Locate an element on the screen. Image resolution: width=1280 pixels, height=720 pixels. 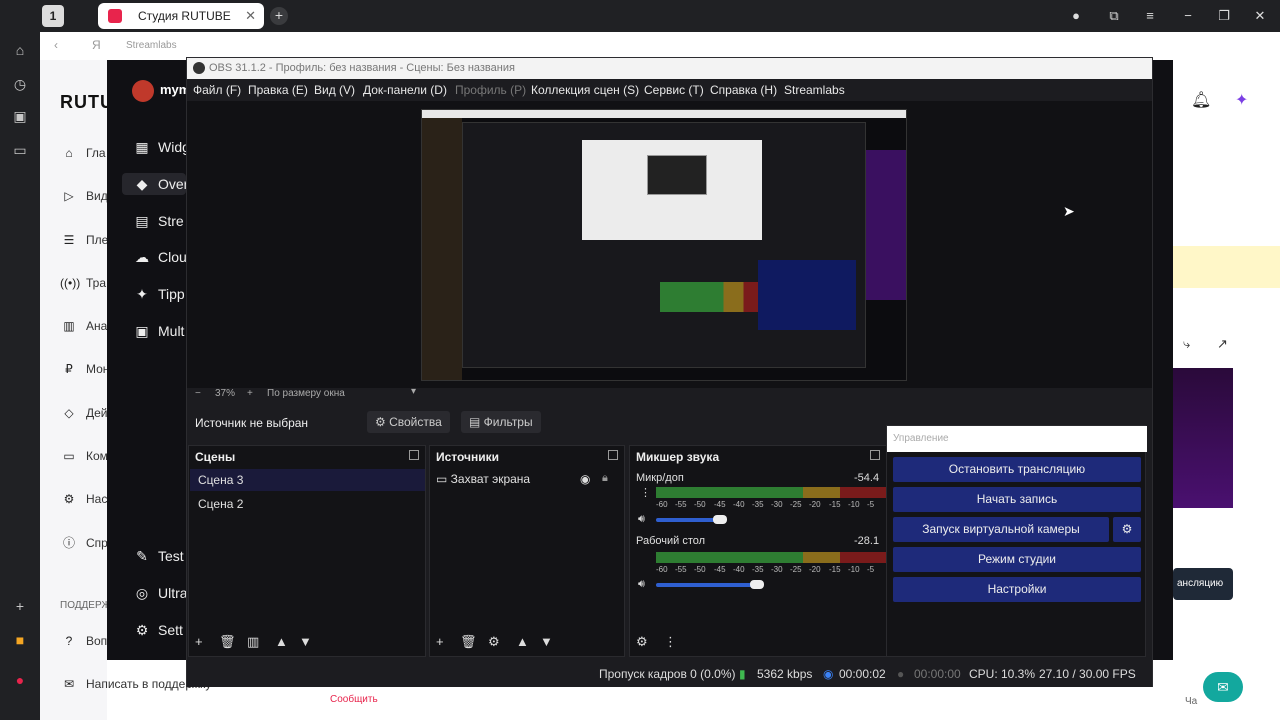
streamlabs-nav-item: ⚙ Sett is located at coordinates (157, 630).